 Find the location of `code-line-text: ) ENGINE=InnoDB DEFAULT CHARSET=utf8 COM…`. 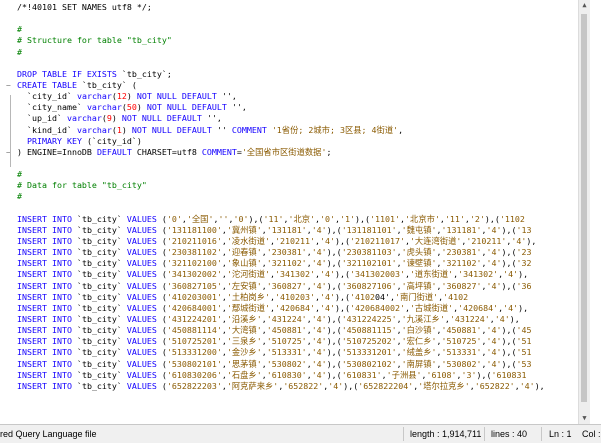

code-line-text: ) ENGINE=InnoDB DEFAULT CHARSET=utf8 COM… is located at coordinates (174, 152).